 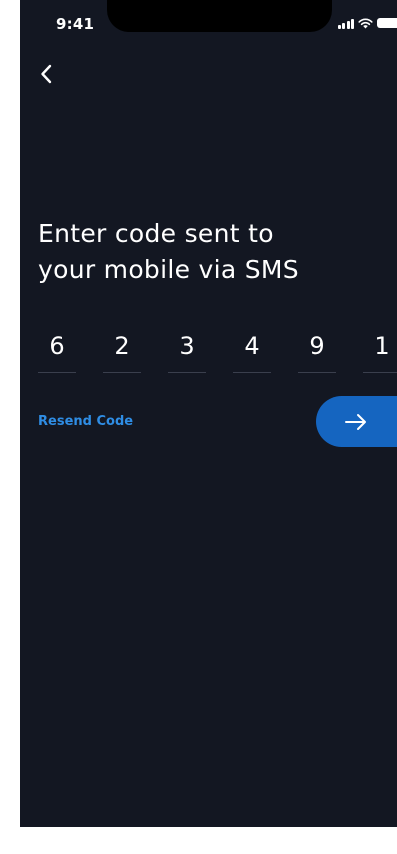 What do you see at coordinates (75, 24) in the screenshot?
I see `status-time: 9:41` at bounding box center [75, 24].